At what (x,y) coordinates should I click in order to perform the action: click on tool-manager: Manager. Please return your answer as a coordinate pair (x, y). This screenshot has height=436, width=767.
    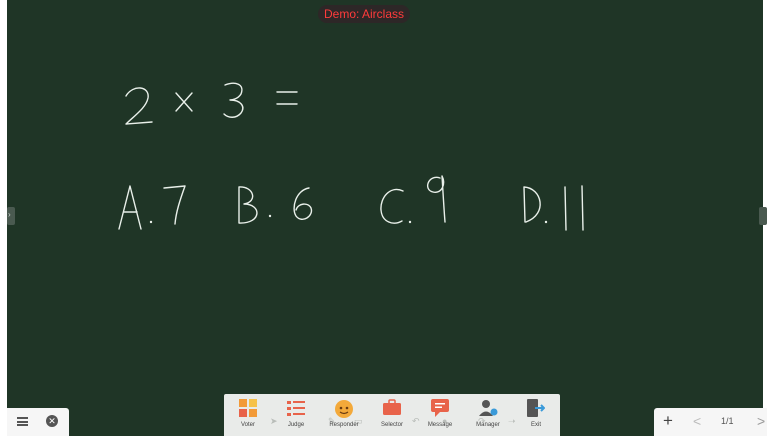
    Looking at the image, I should click on (488, 415).